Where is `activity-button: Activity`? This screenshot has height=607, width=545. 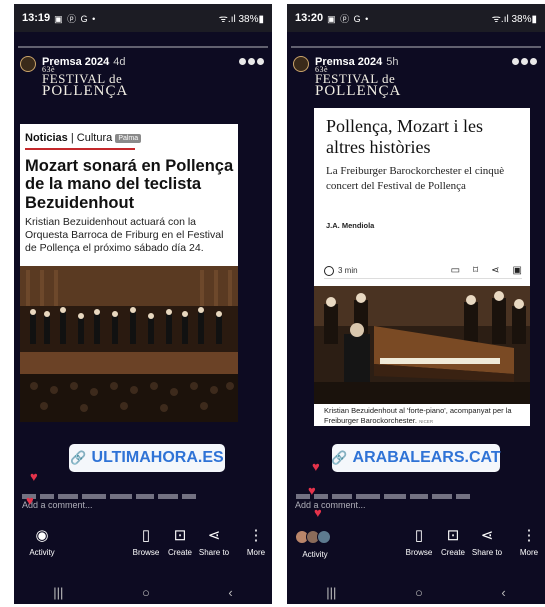
activity-button: Activity is located at coordinates (315, 547).